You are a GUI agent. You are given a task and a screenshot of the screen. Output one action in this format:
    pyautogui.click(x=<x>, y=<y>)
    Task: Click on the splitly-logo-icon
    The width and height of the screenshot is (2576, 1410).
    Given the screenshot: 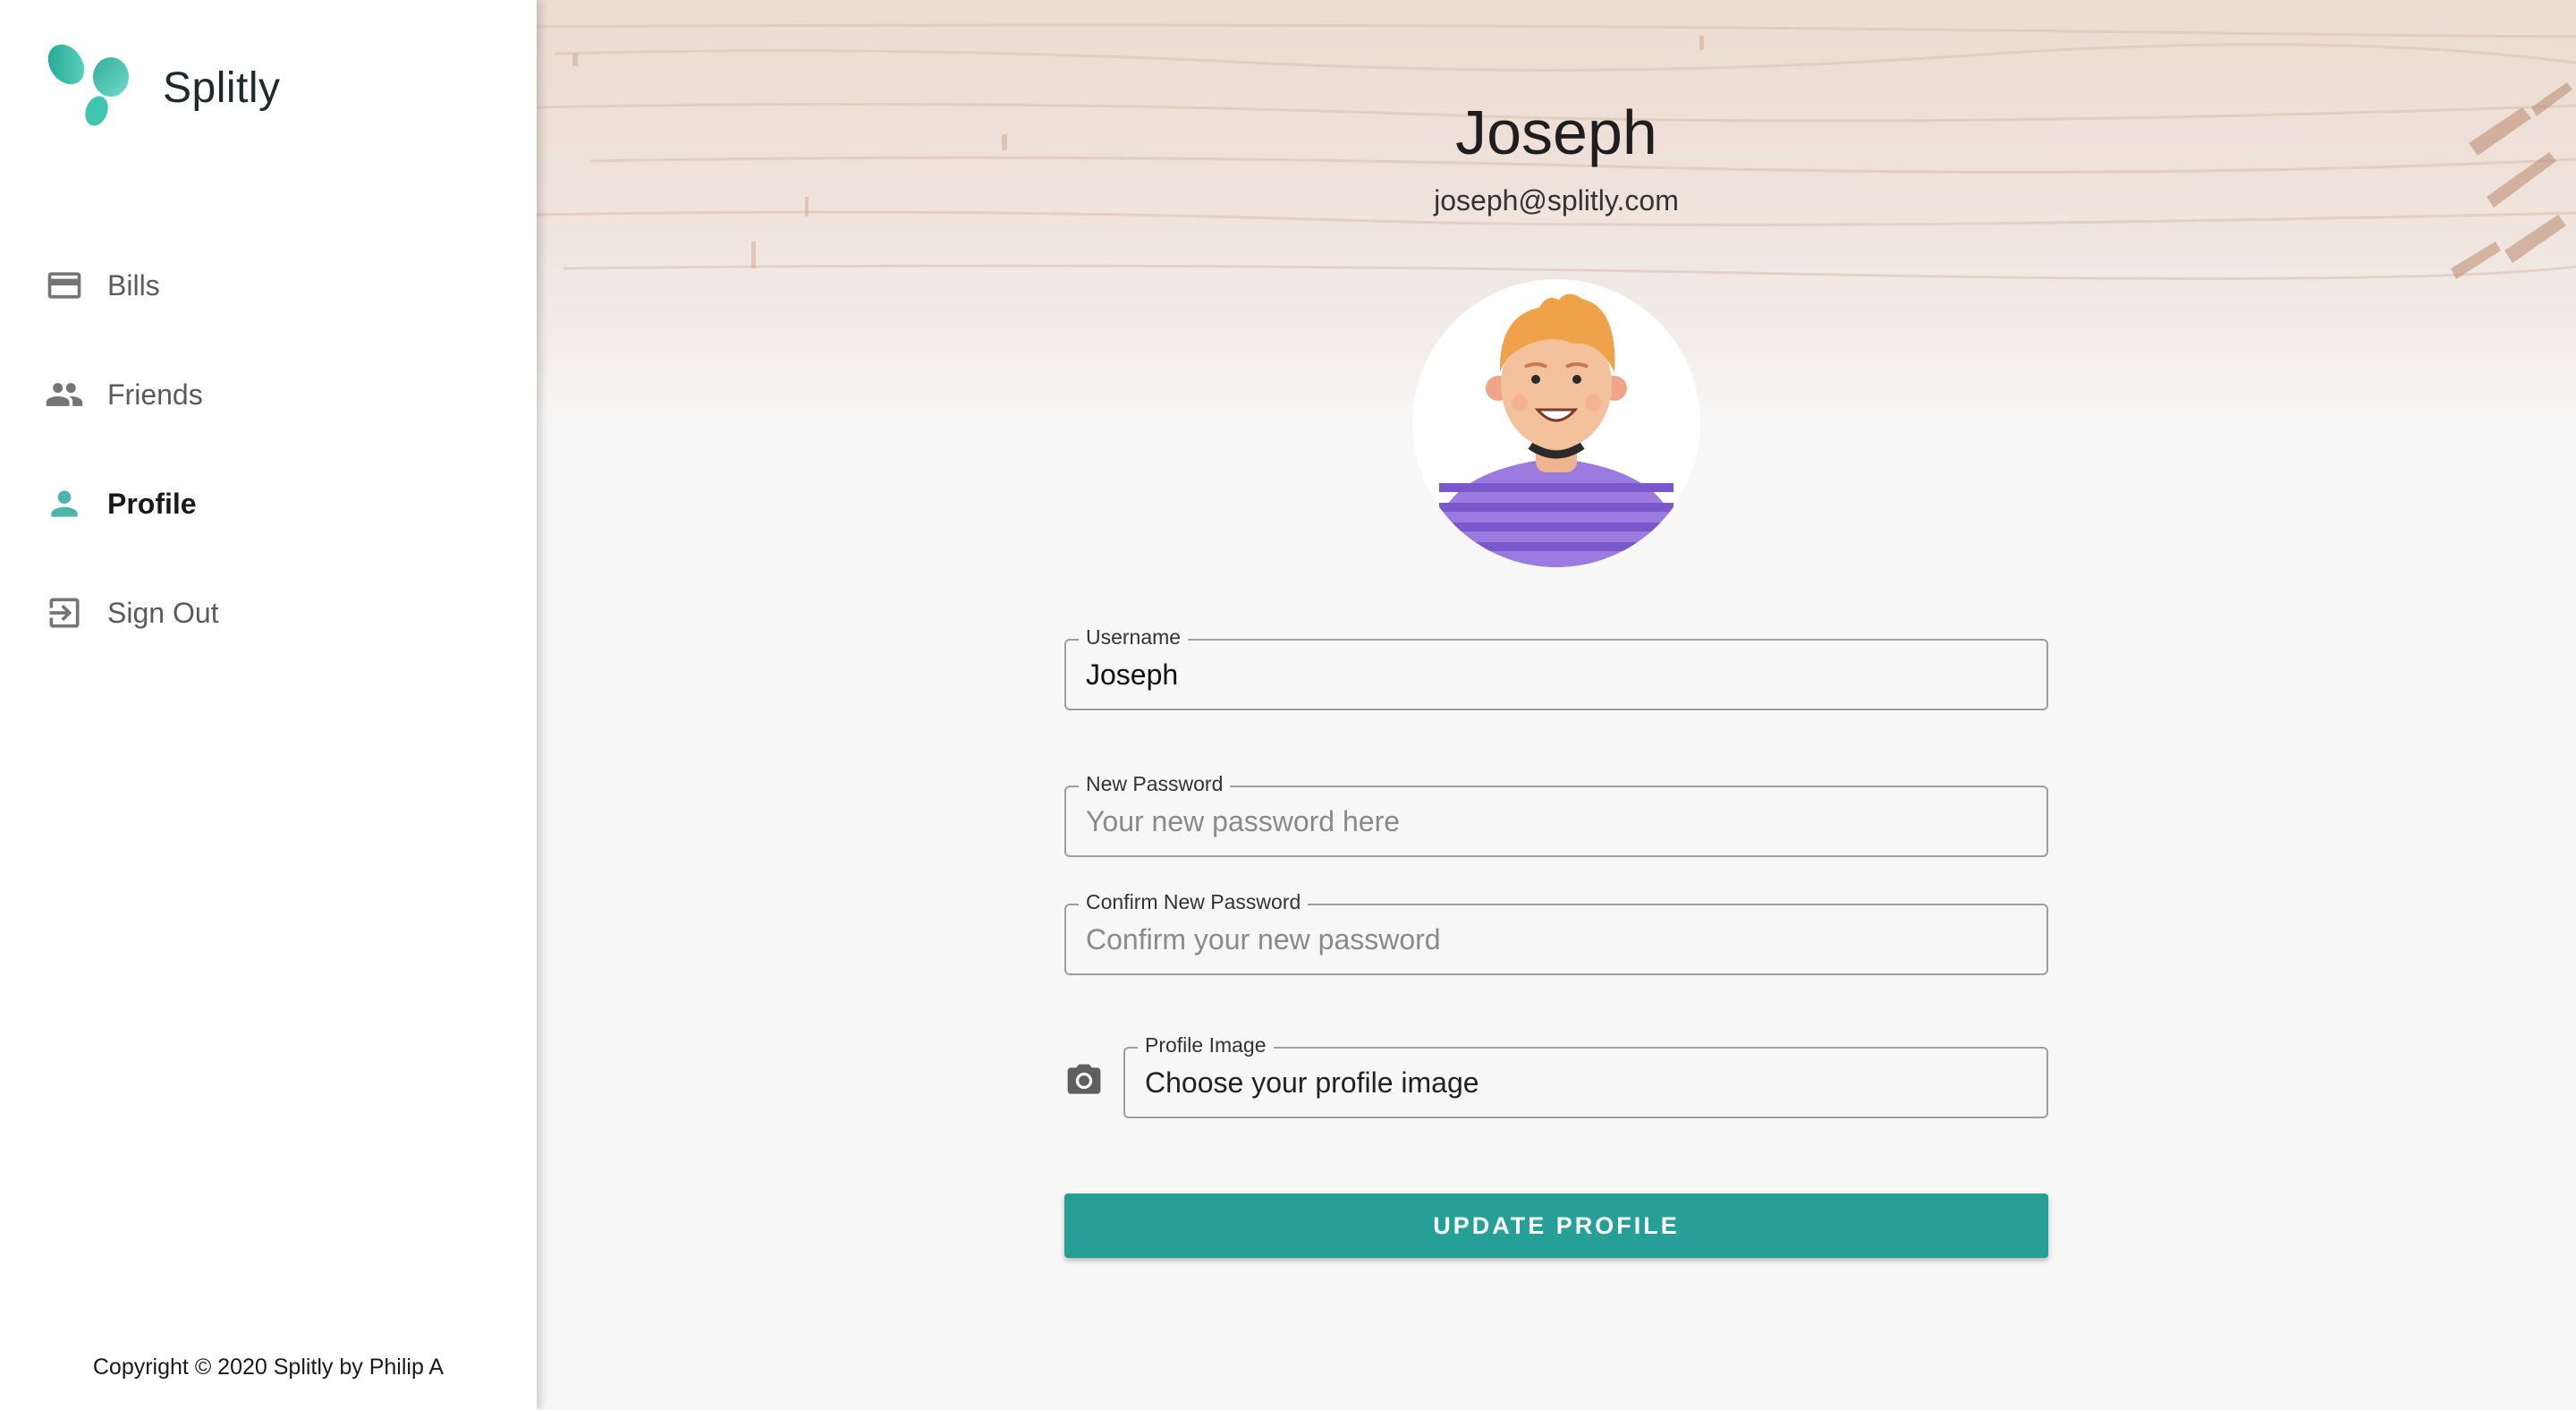 What is the action you would take?
    pyautogui.click(x=87, y=88)
    